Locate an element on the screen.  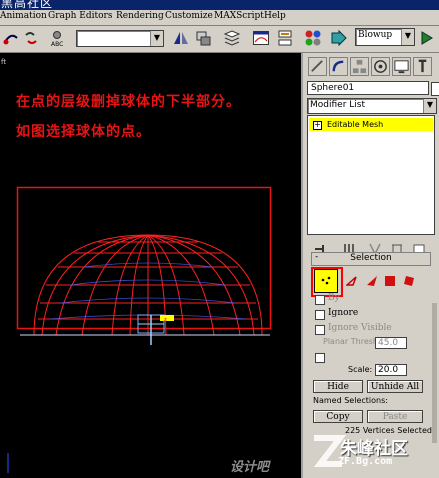
render-type-dropdown: Blowup ▼ is located at coordinates (385, 37).